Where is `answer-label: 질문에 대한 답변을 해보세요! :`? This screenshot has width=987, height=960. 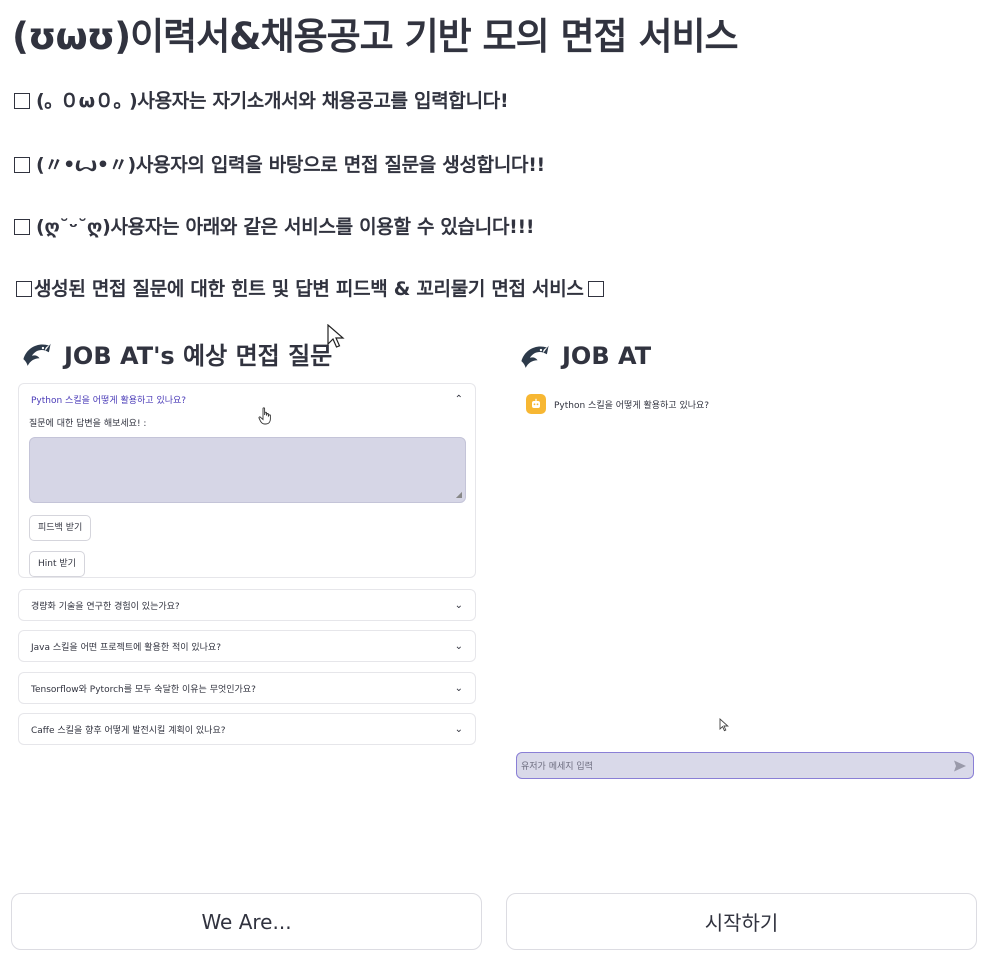 answer-label: 질문에 대한 답변을 해보세요! : is located at coordinates (88, 424).